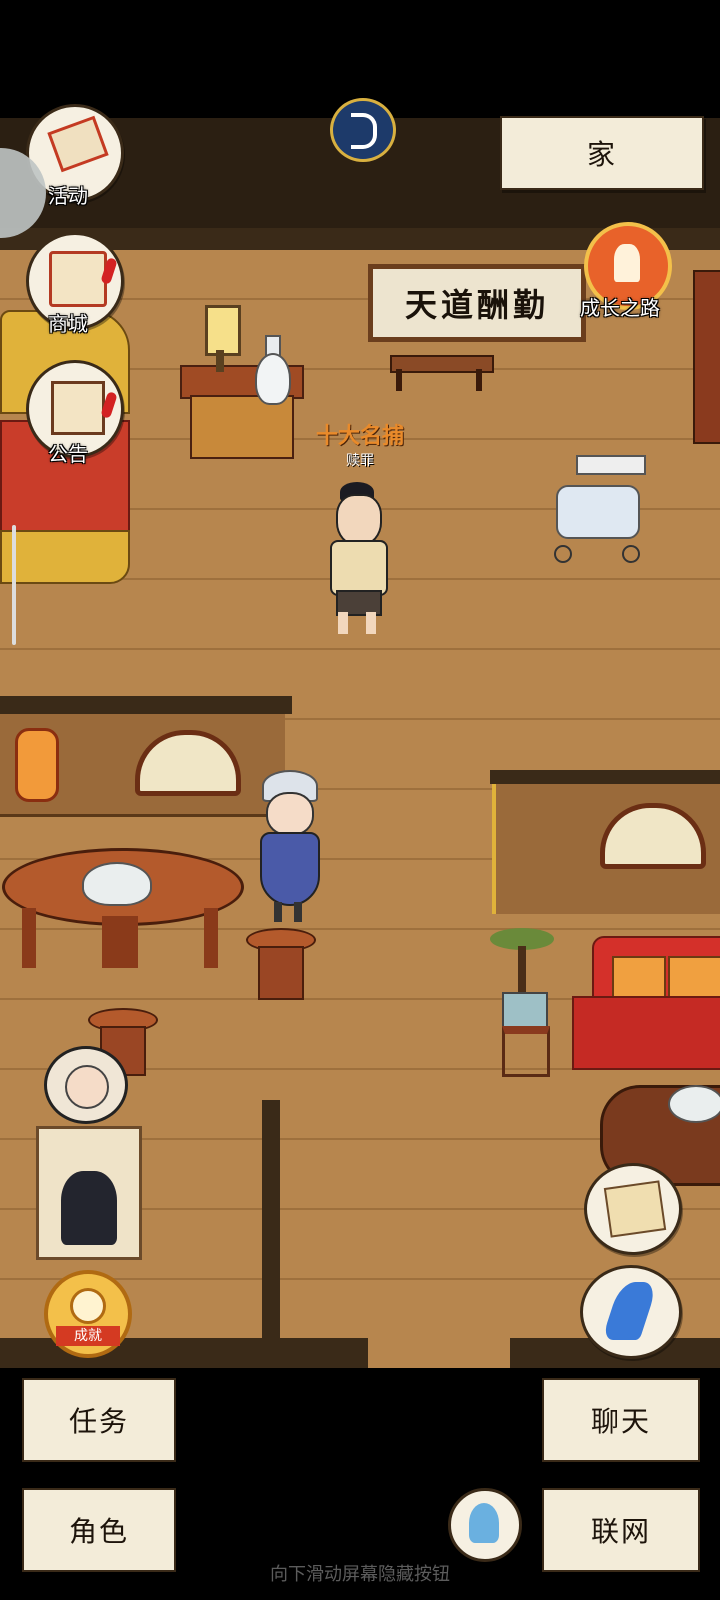 The height and width of the screenshot is (1600, 720). What do you see at coordinates (620, 308) in the screenshot?
I see `growth-road-label: 成长之路` at bounding box center [620, 308].